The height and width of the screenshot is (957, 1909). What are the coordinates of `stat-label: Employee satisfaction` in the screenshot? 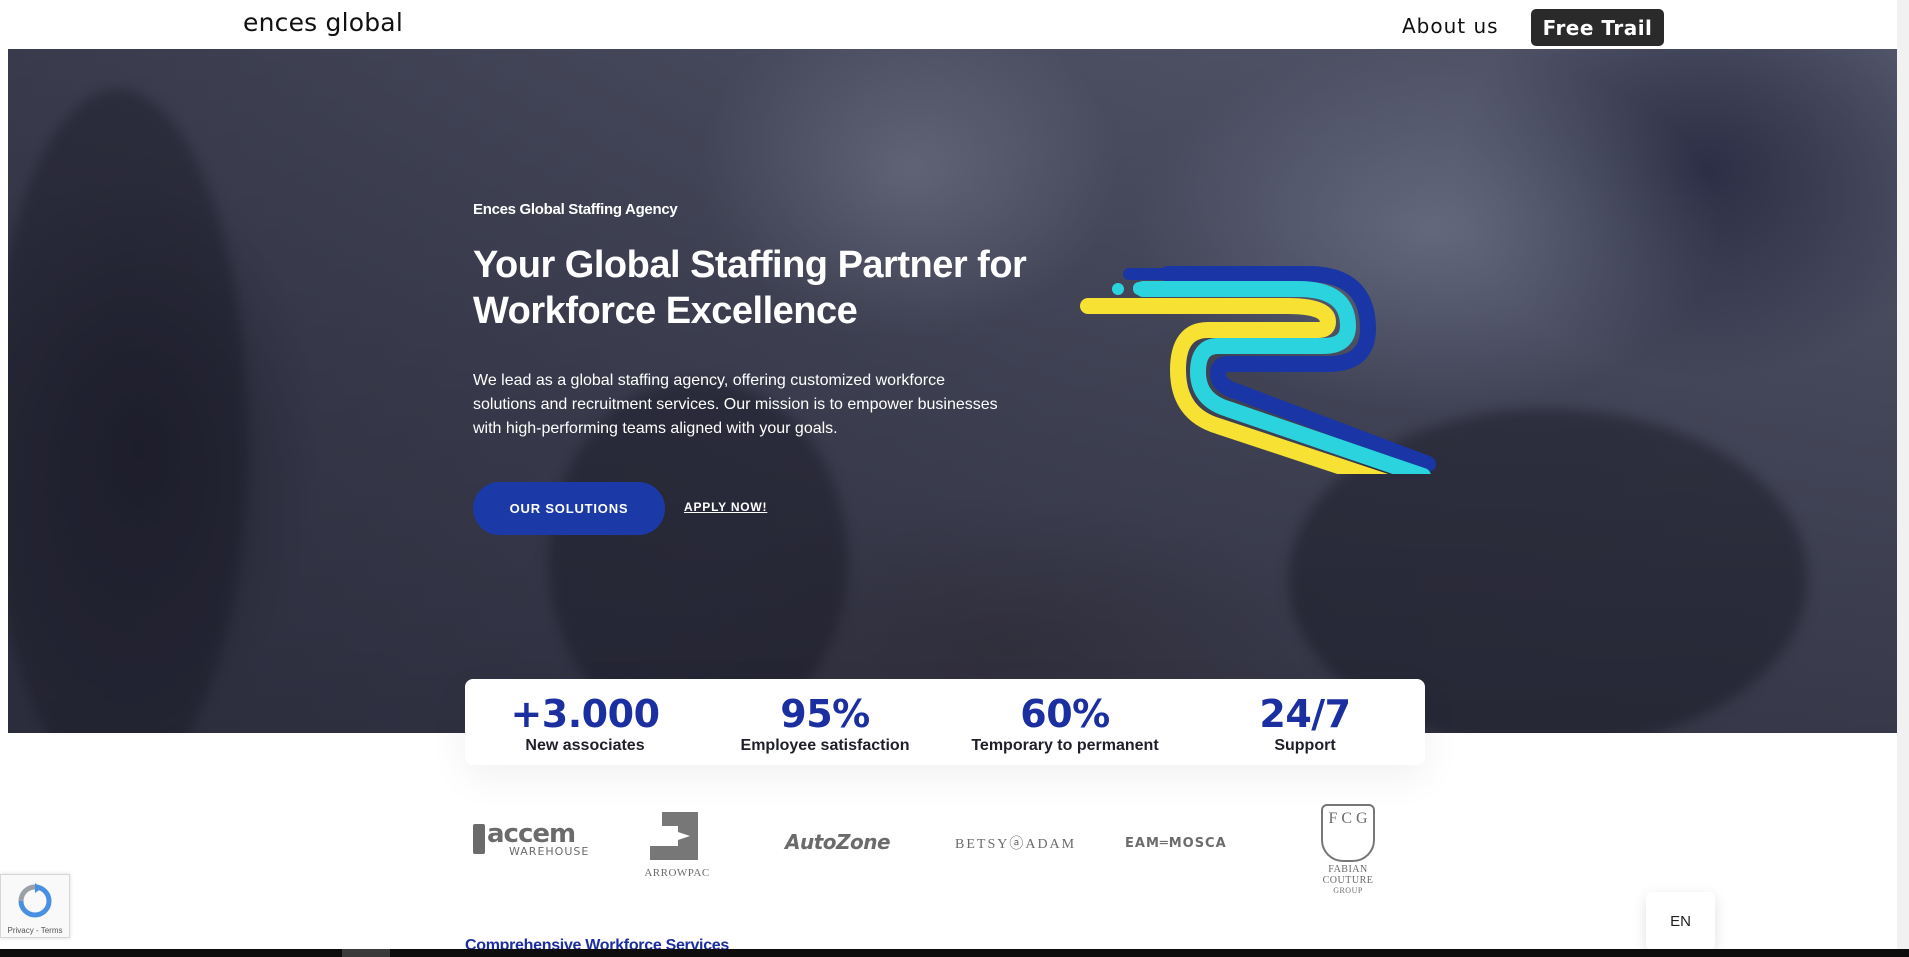 It's located at (825, 745).